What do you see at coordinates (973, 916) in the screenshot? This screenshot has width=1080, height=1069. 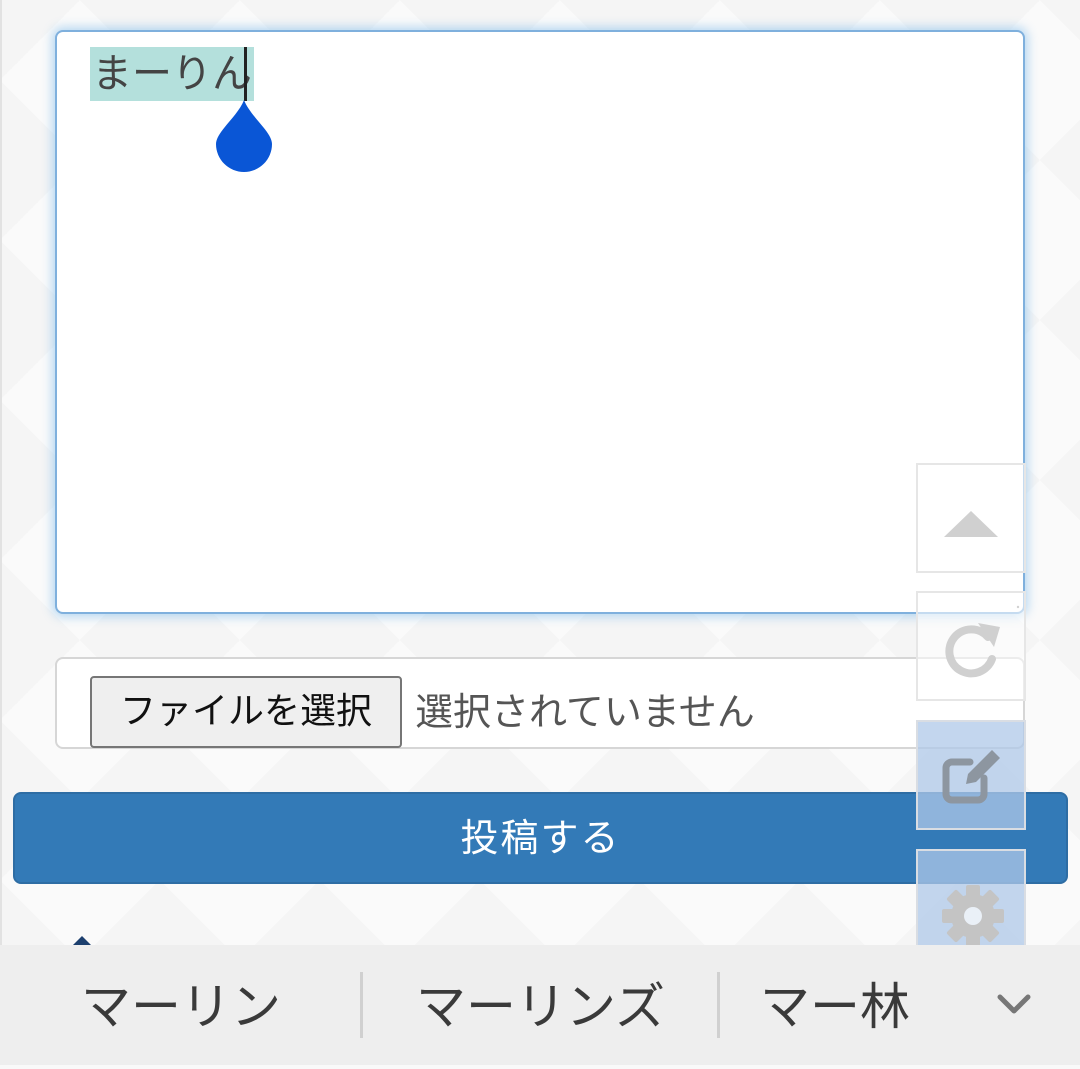 I see `gear-icon` at bounding box center [973, 916].